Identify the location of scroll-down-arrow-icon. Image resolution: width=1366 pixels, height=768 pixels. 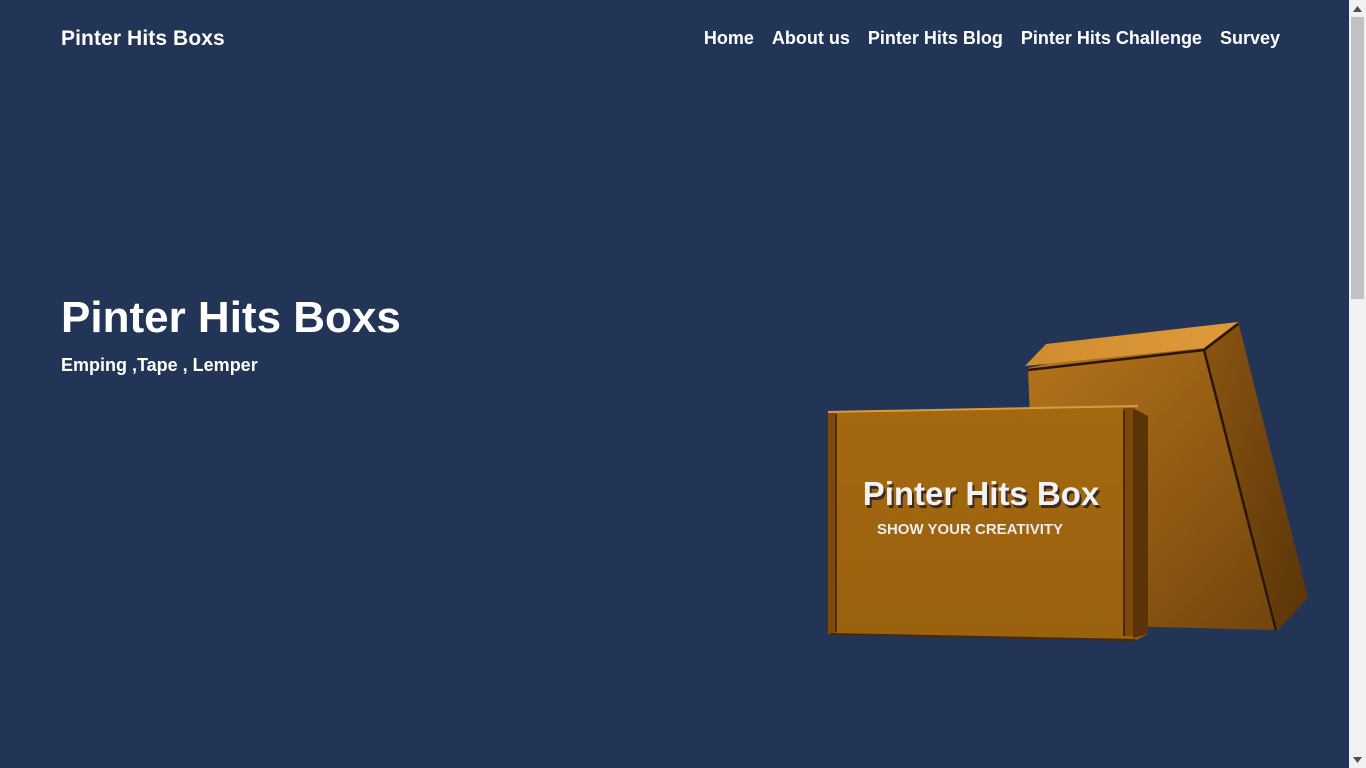
(1357, 759).